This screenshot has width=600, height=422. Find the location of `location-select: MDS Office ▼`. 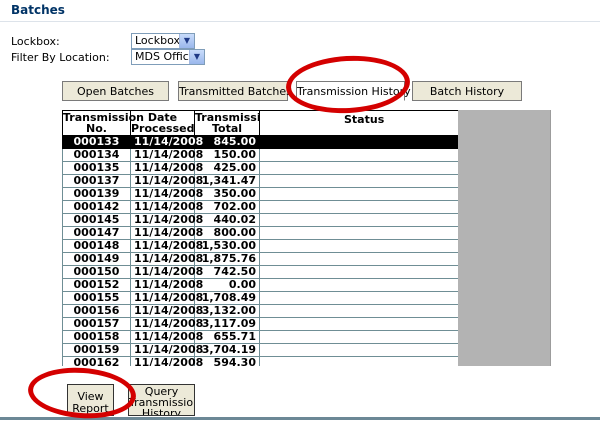

location-select: MDS Office ▼ is located at coordinates (168, 57).